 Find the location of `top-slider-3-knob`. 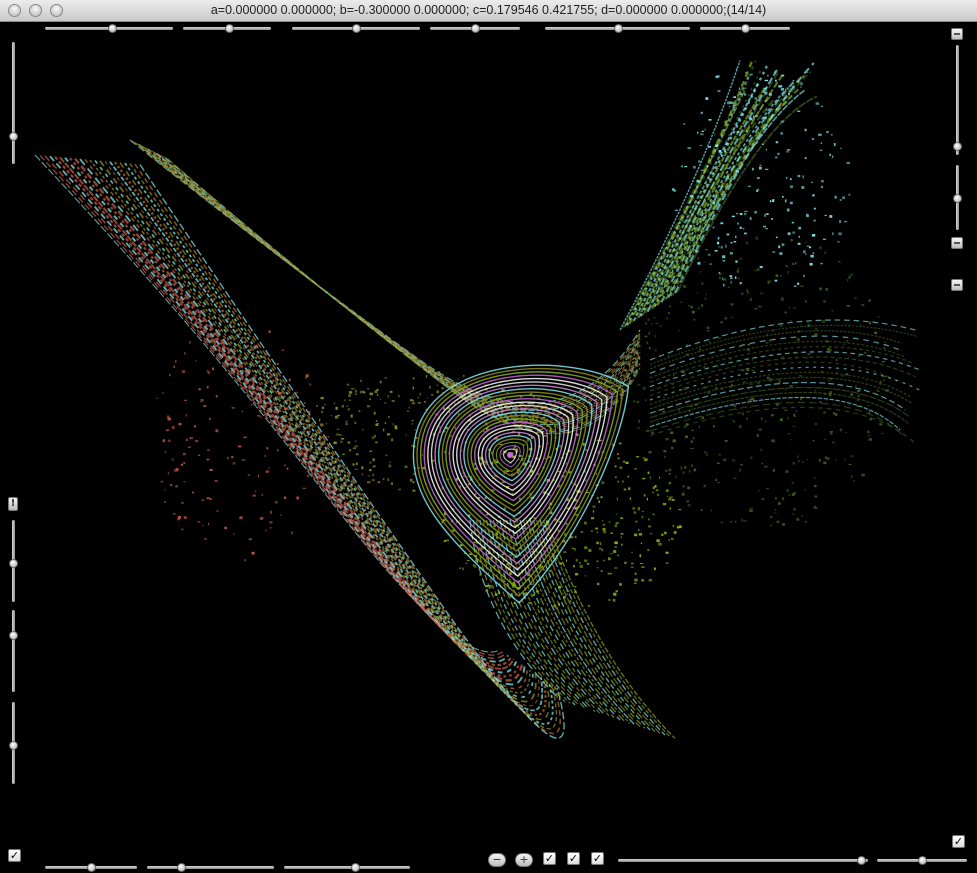

top-slider-3-knob is located at coordinates (356, 28).